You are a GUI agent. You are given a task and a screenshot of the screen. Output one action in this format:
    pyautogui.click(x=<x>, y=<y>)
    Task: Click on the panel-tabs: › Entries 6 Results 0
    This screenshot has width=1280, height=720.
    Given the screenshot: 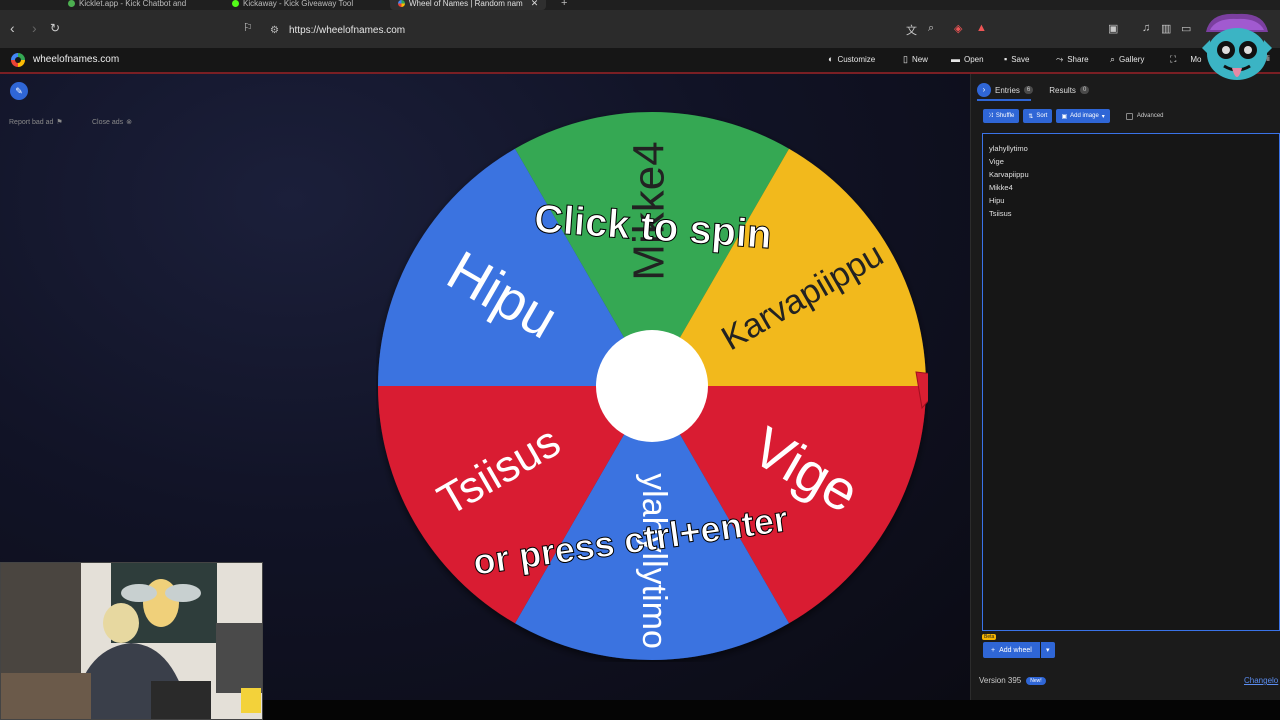 What is the action you would take?
    pyautogui.click(x=1030, y=90)
    